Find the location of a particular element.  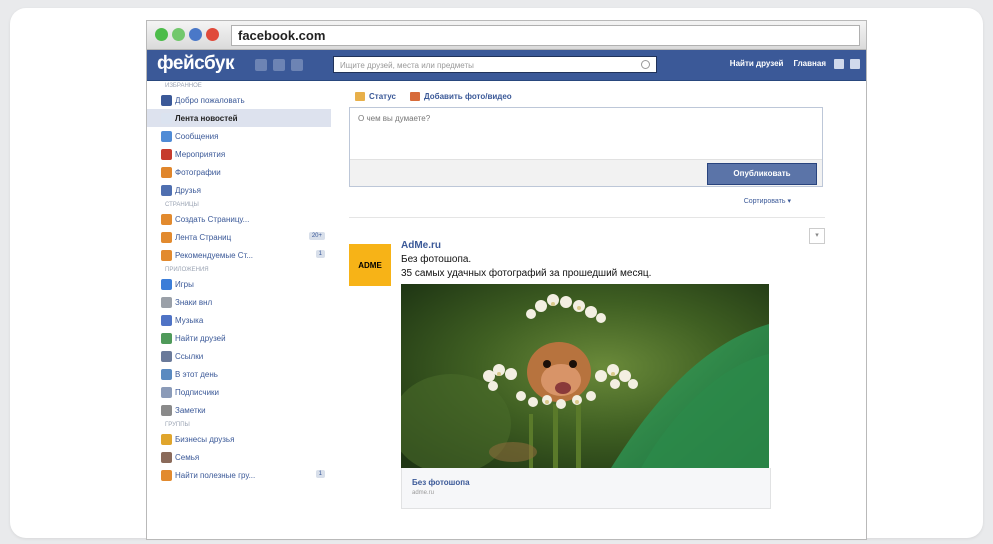

sidebar-item-label: Мероприятия is located at coordinates (200, 154).